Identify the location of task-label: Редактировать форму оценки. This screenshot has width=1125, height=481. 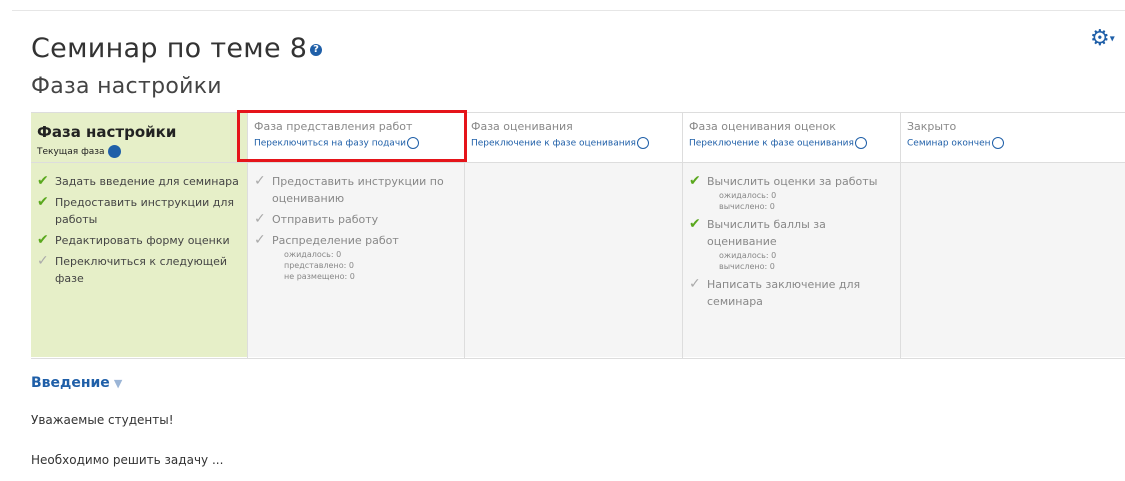
(142, 240).